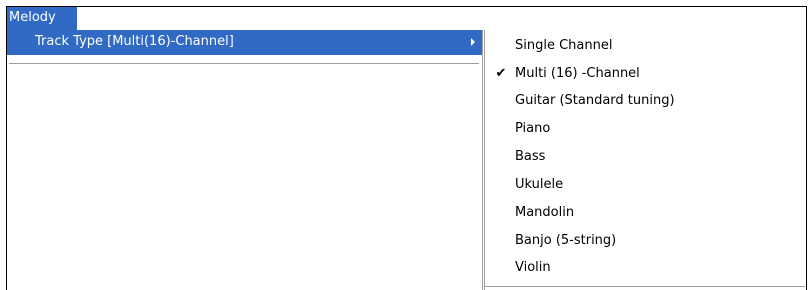 Image resolution: width=810 pixels, height=290 pixels. I want to click on screenshot-frame-right, so click(806, 148).